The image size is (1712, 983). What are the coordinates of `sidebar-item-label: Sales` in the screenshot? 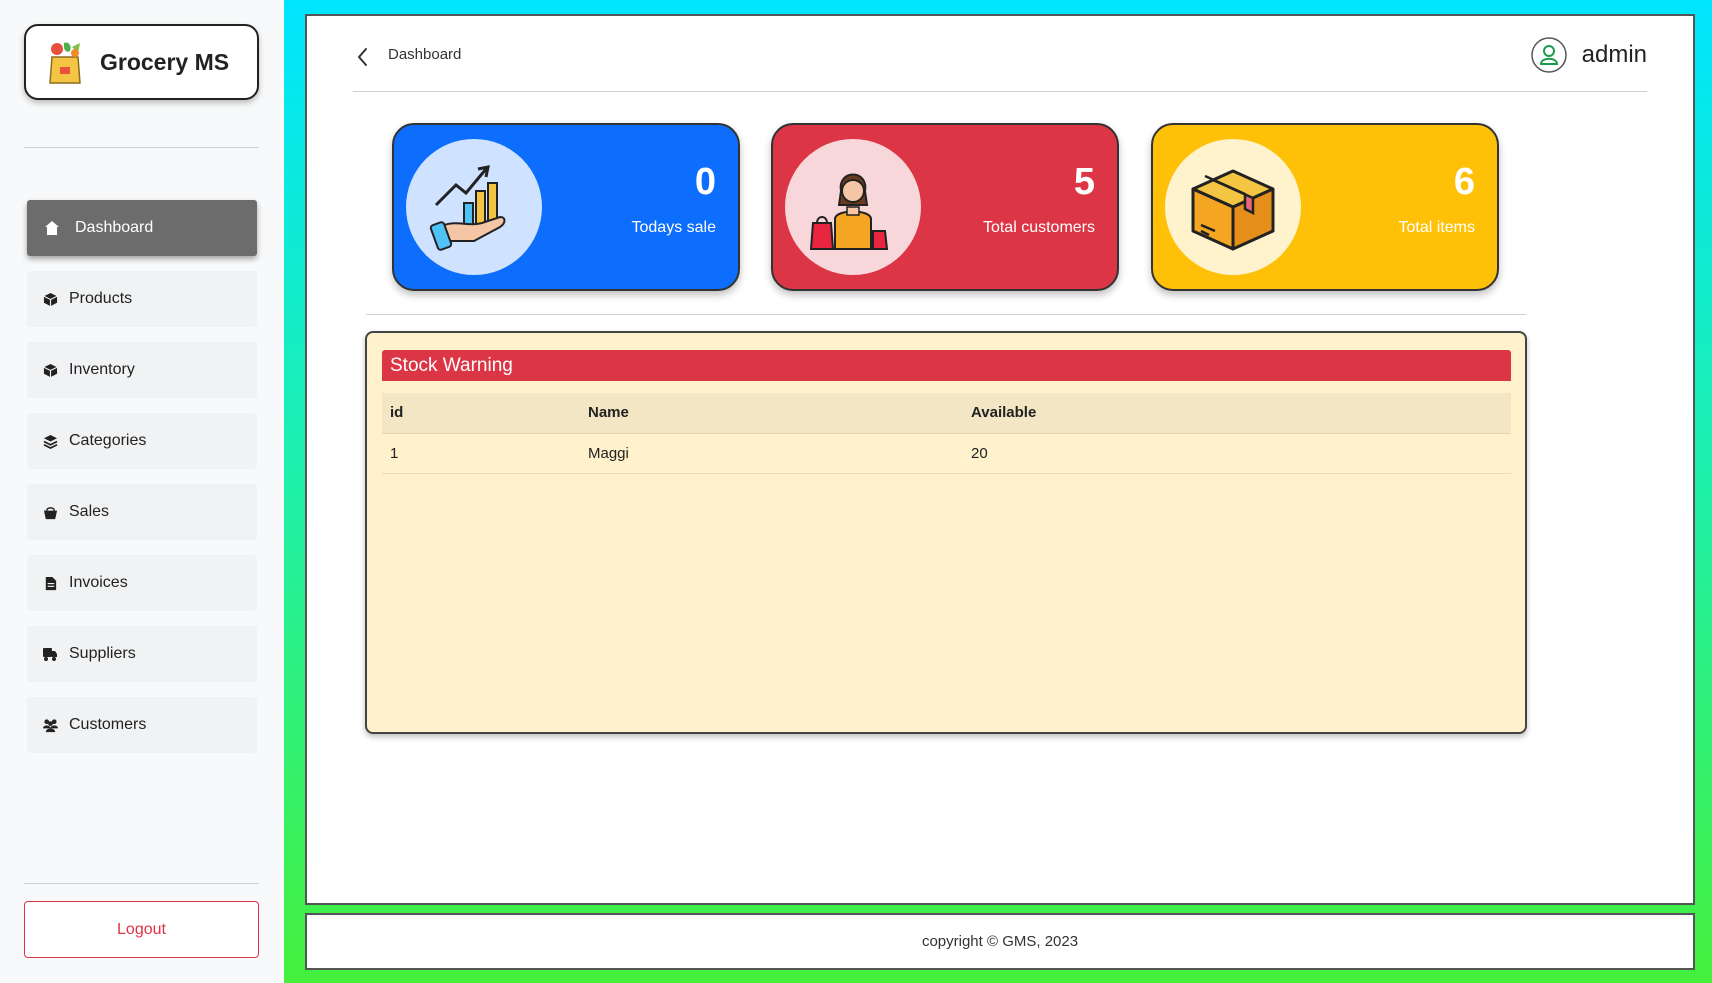 It's located at (89, 511).